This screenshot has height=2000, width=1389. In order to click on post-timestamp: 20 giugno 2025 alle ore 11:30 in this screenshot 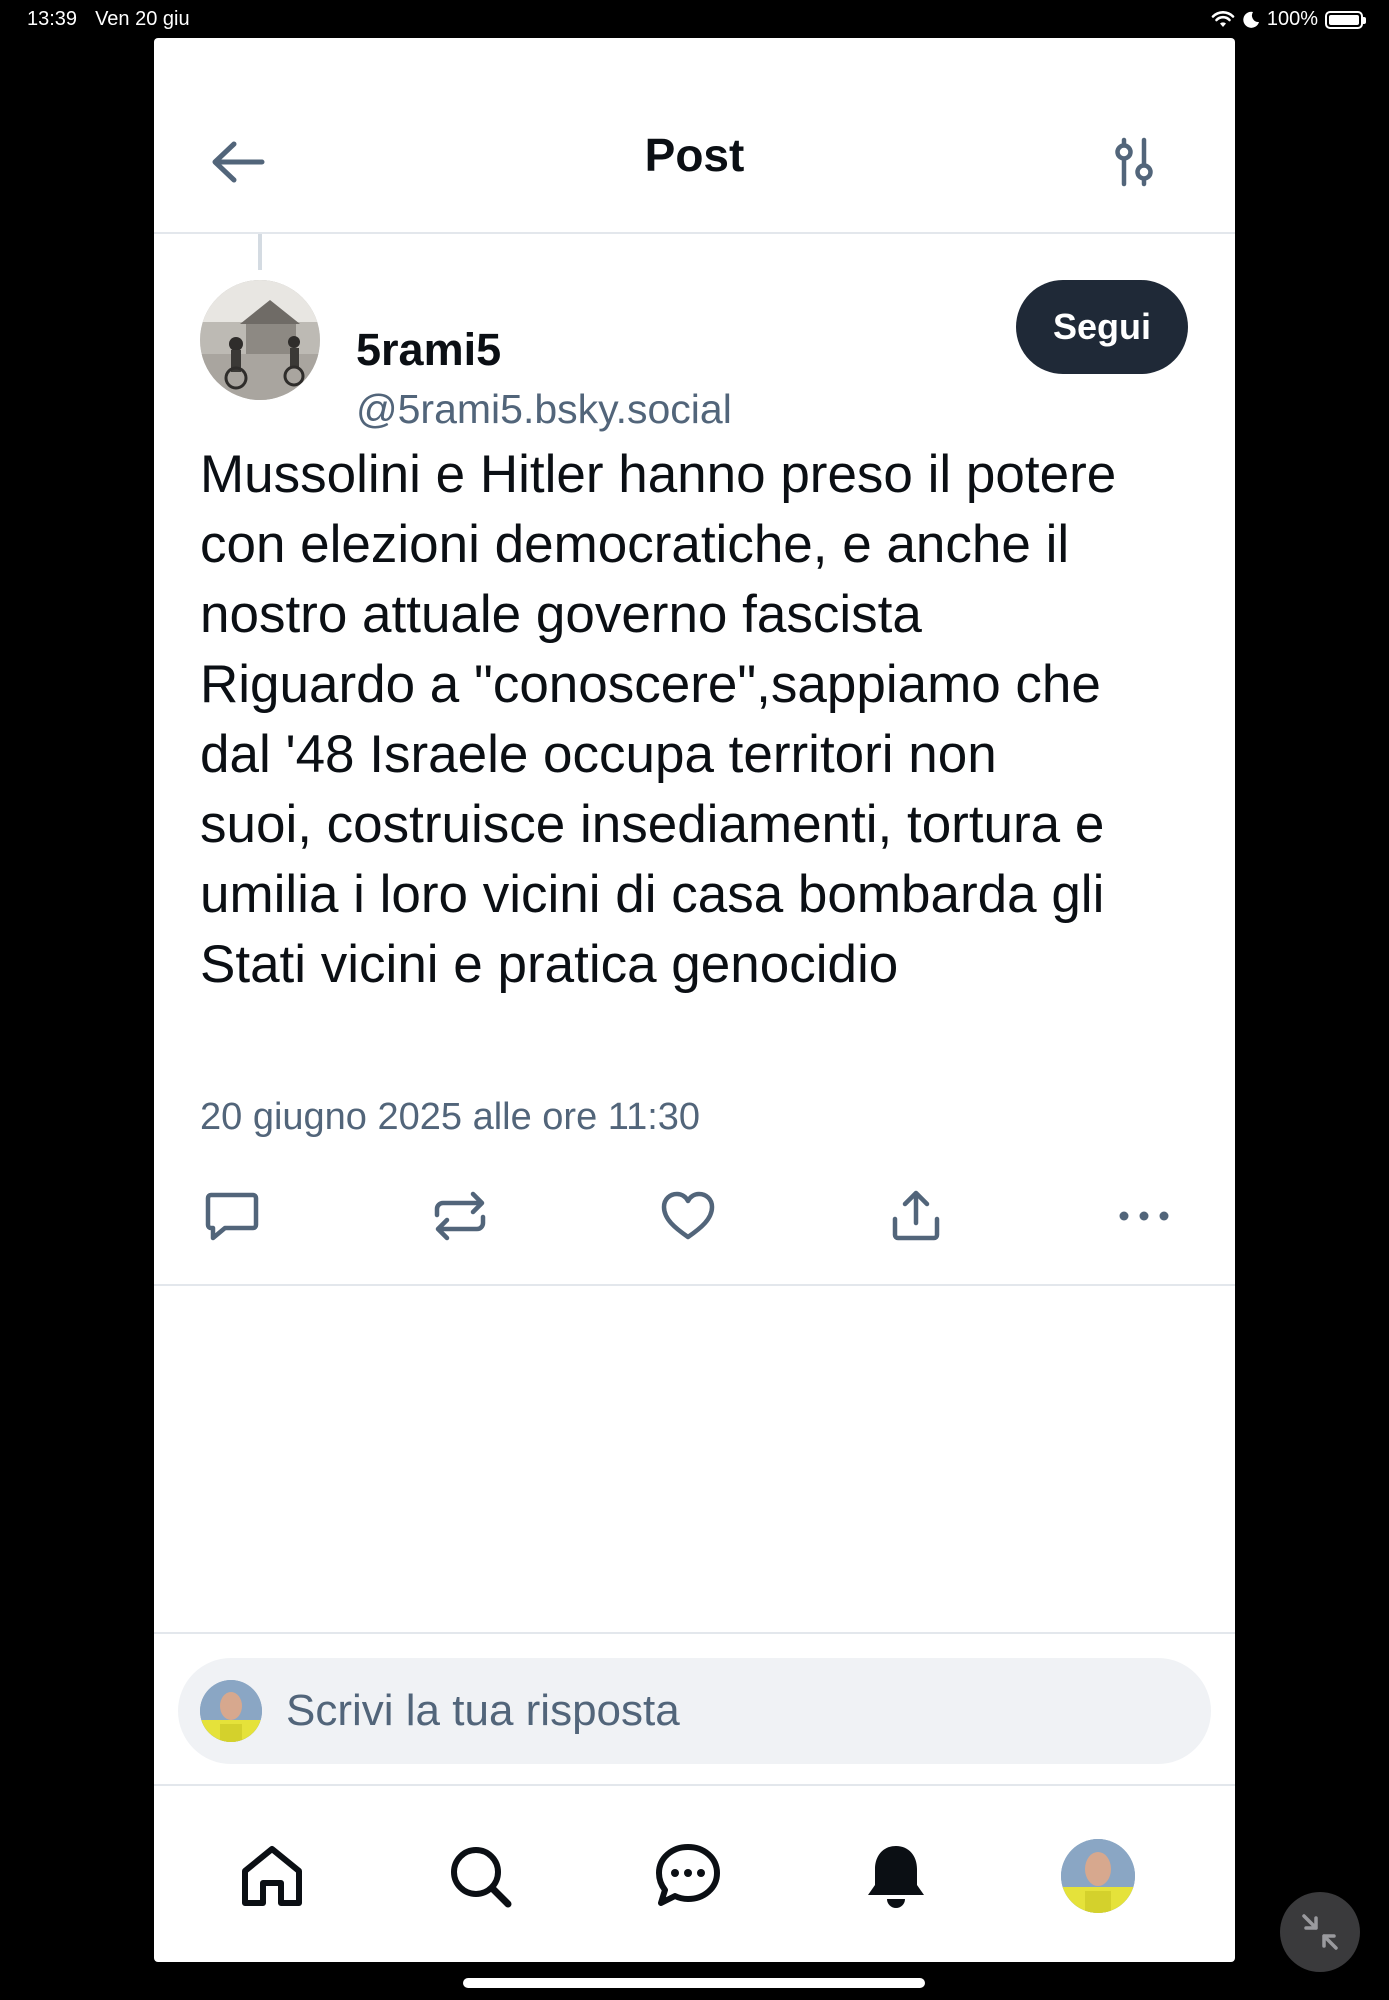, I will do `click(450, 1117)`.